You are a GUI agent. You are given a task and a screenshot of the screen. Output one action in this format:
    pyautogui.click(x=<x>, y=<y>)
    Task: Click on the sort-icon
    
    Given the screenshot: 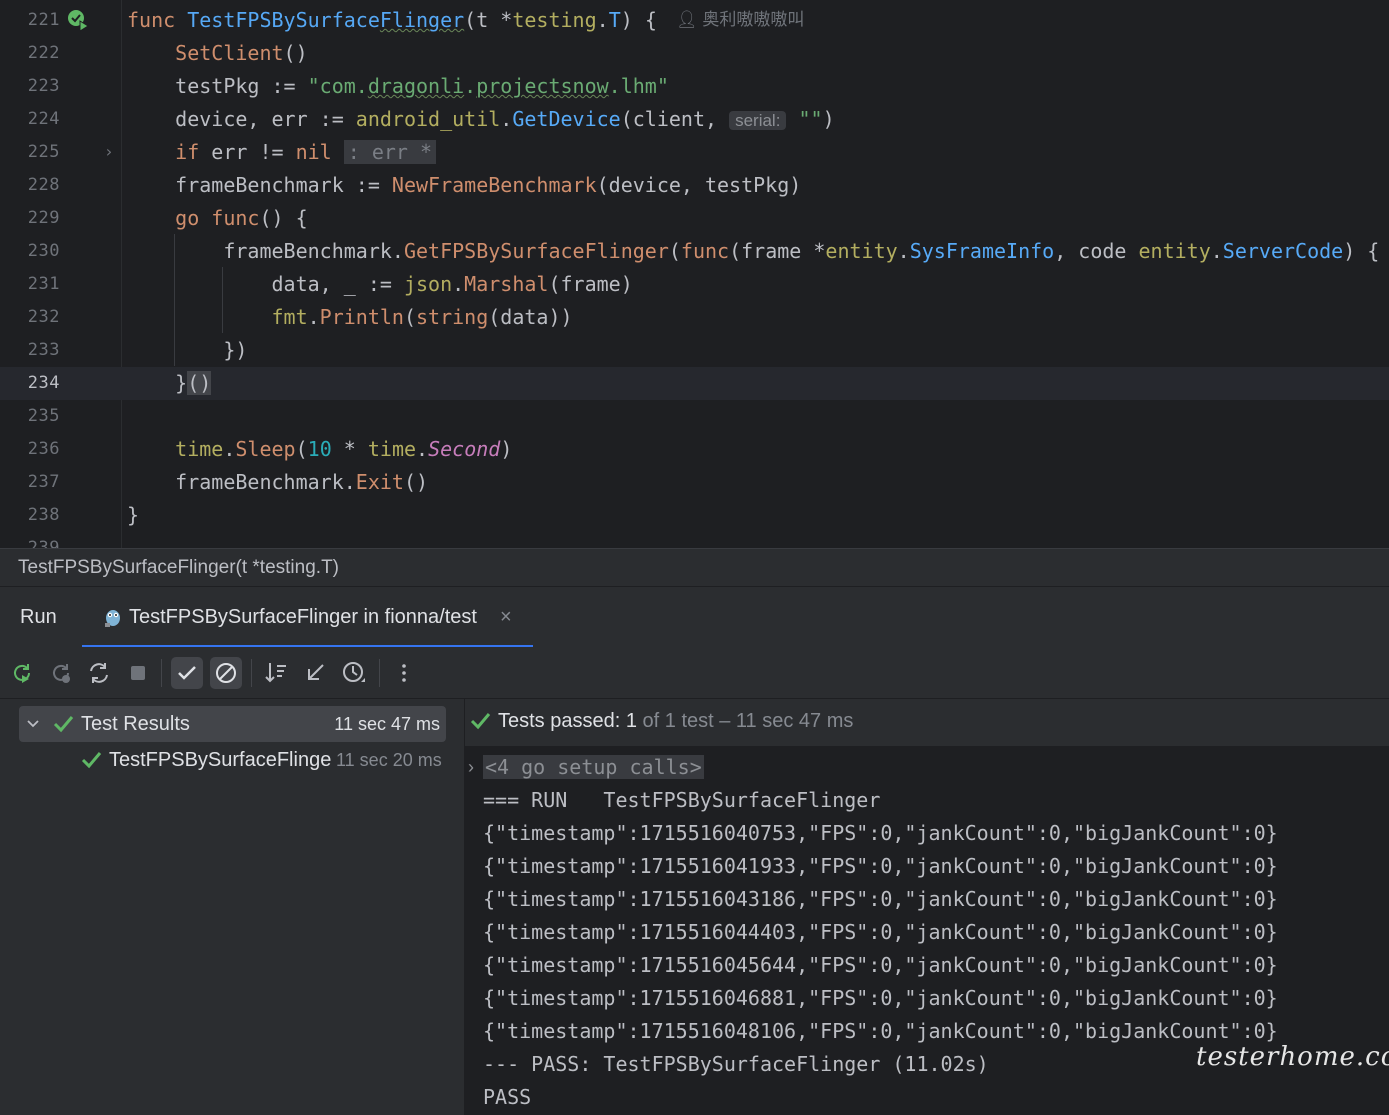 What is the action you would take?
    pyautogui.click(x=275, y=673)
    